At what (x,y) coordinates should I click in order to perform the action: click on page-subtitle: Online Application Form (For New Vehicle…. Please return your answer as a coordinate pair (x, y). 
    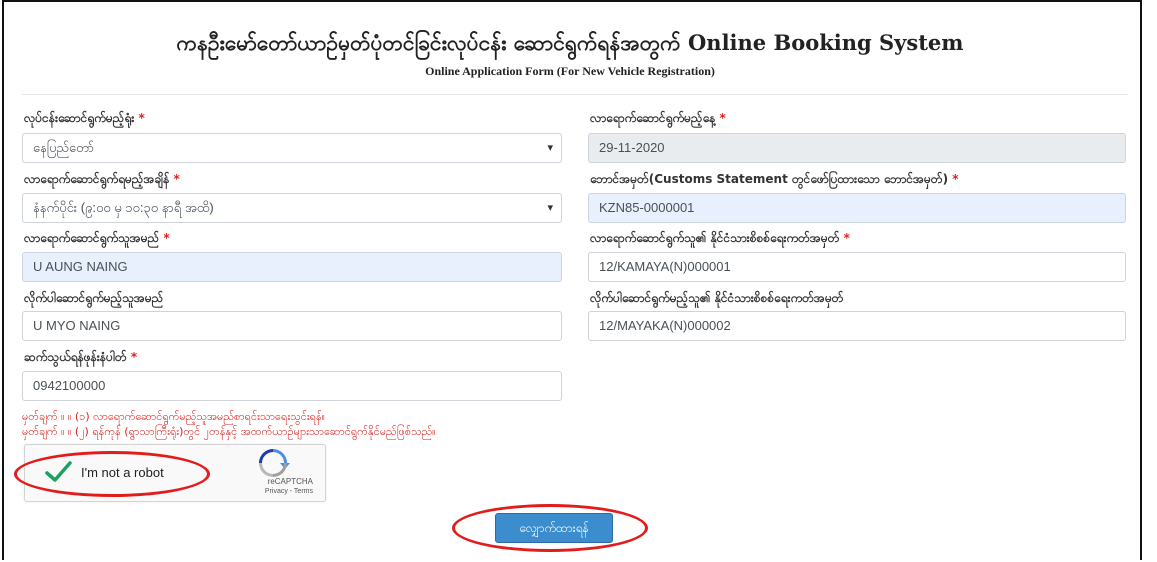
    Looking at the image, I should click on (570, 71).